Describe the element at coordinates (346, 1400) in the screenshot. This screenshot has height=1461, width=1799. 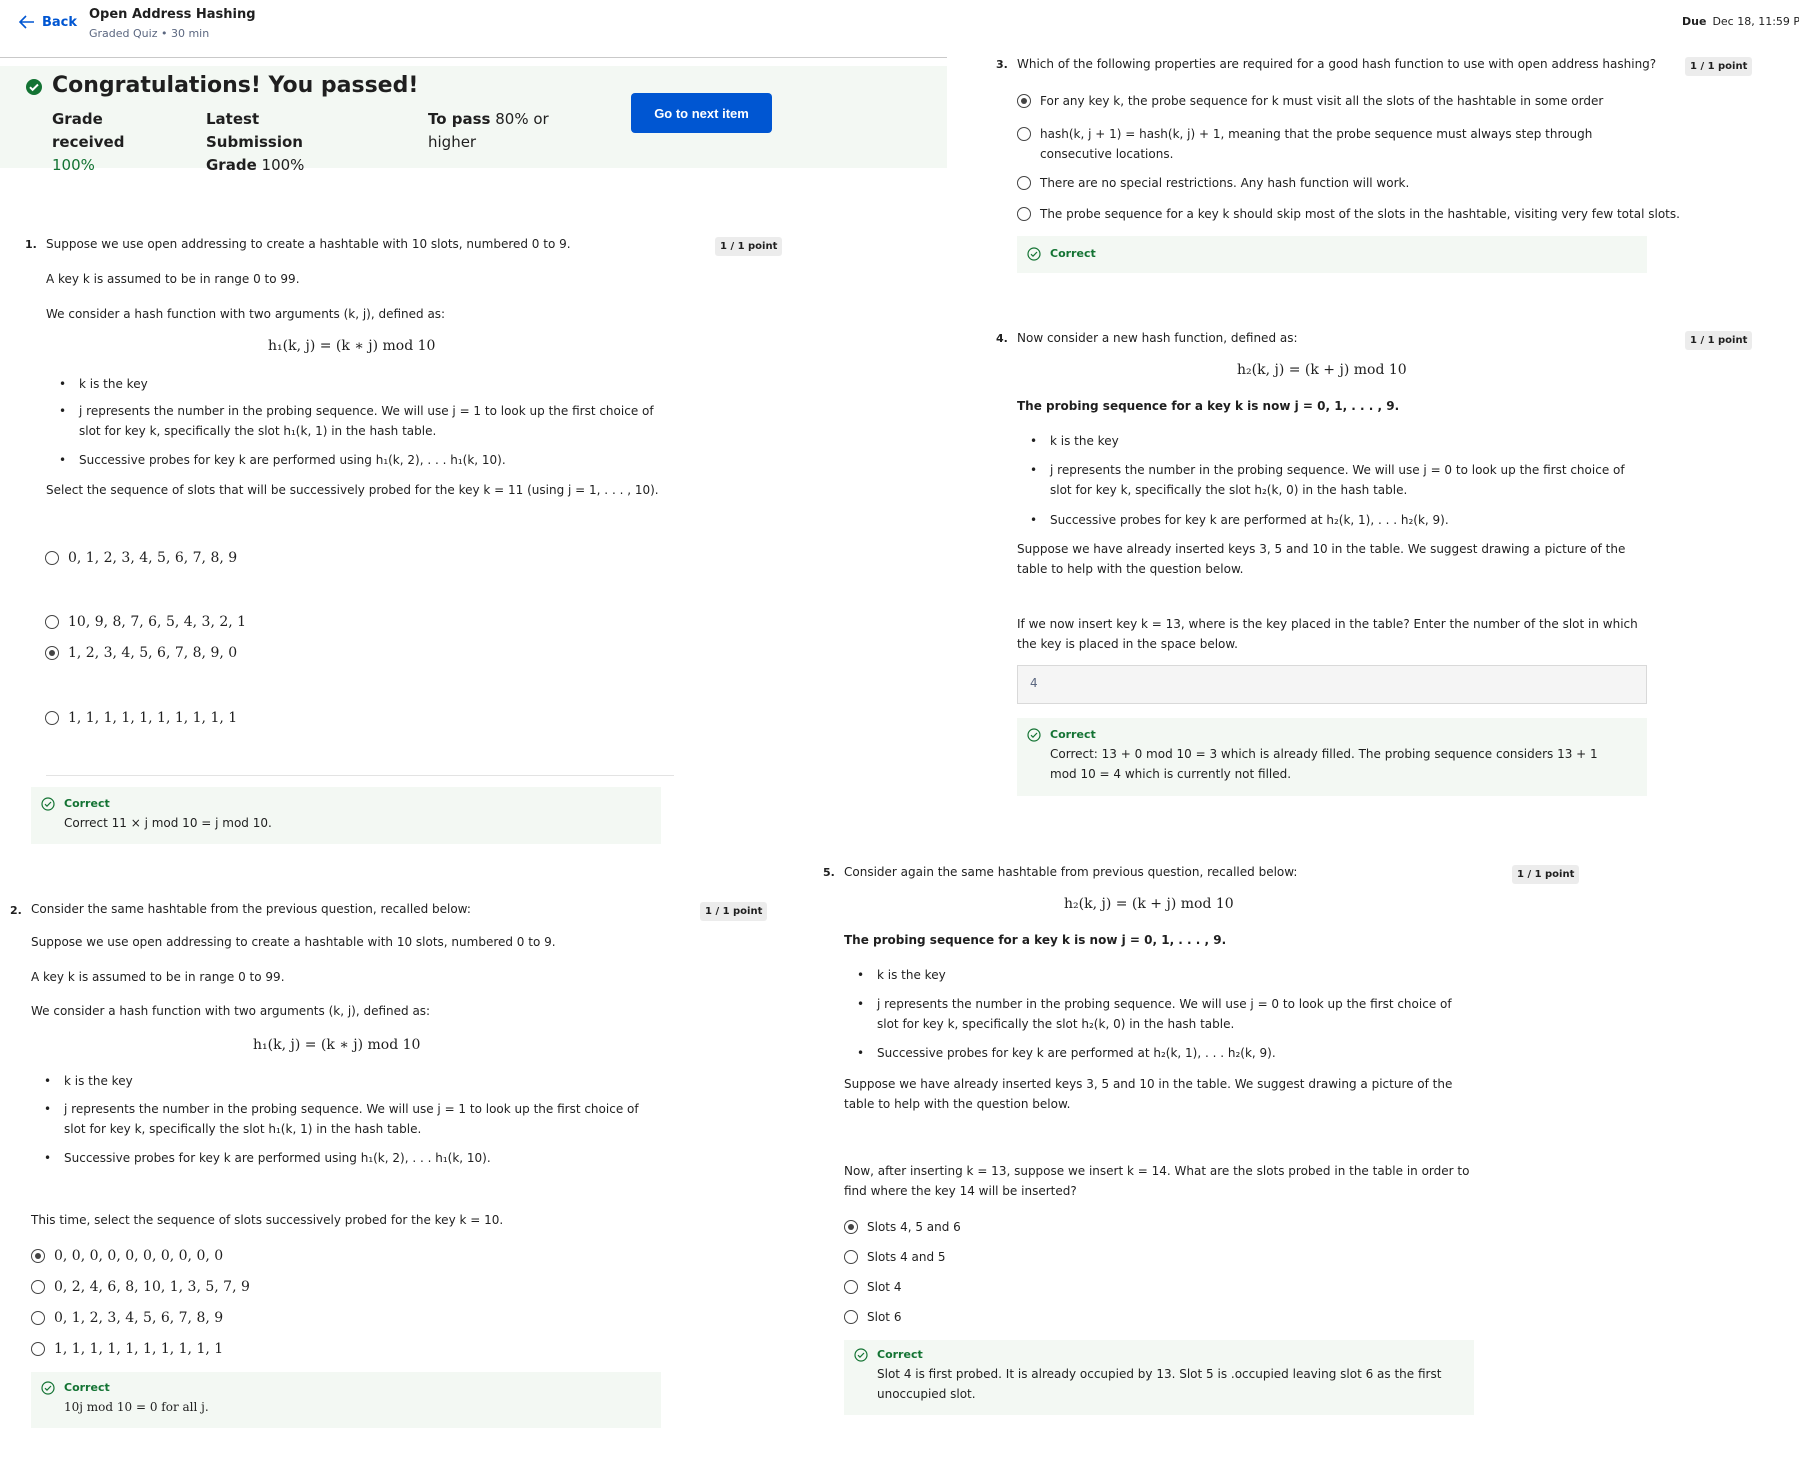
I see `feedback-box: Correct 10j mod 10 = 0 for all j.` at that location.